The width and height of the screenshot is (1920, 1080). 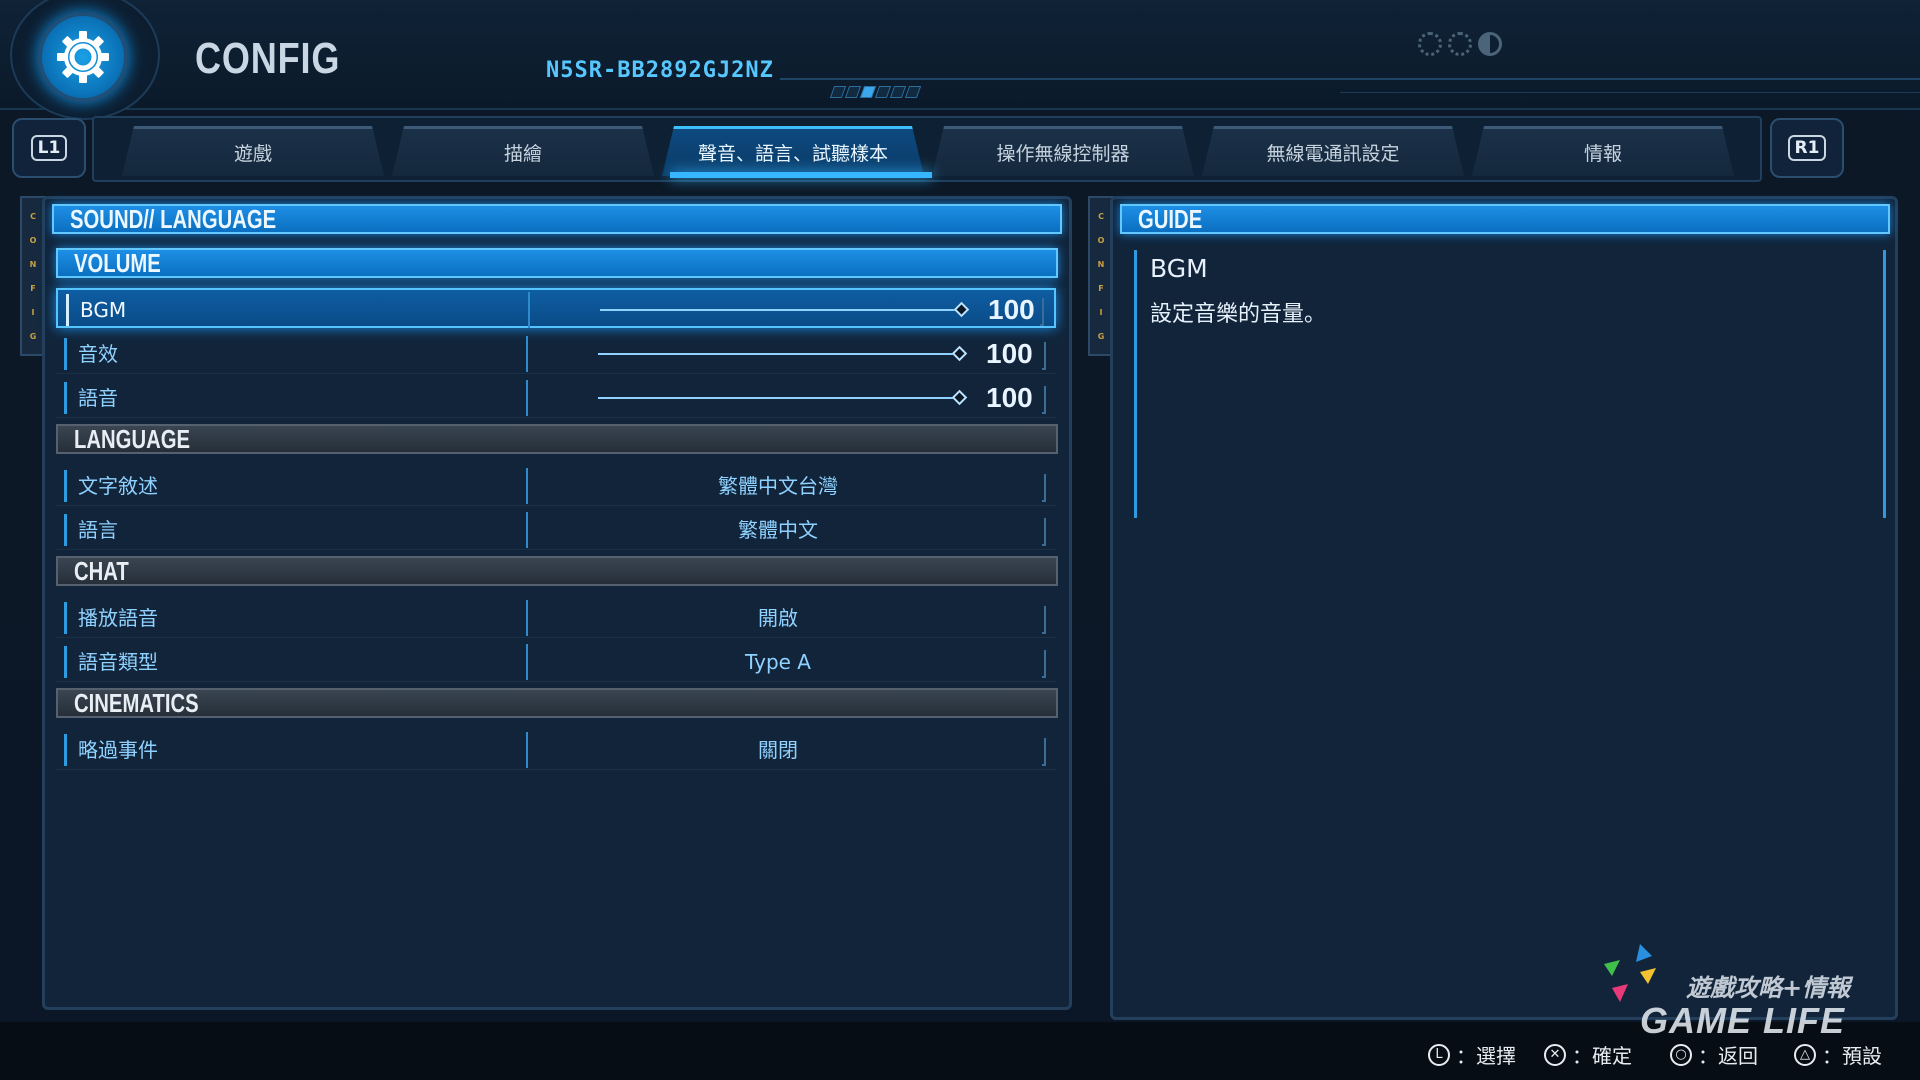 I want to click on setting-row-subtitles: 文字敘述 繁體中文台灣, so click(x=556, y=486).